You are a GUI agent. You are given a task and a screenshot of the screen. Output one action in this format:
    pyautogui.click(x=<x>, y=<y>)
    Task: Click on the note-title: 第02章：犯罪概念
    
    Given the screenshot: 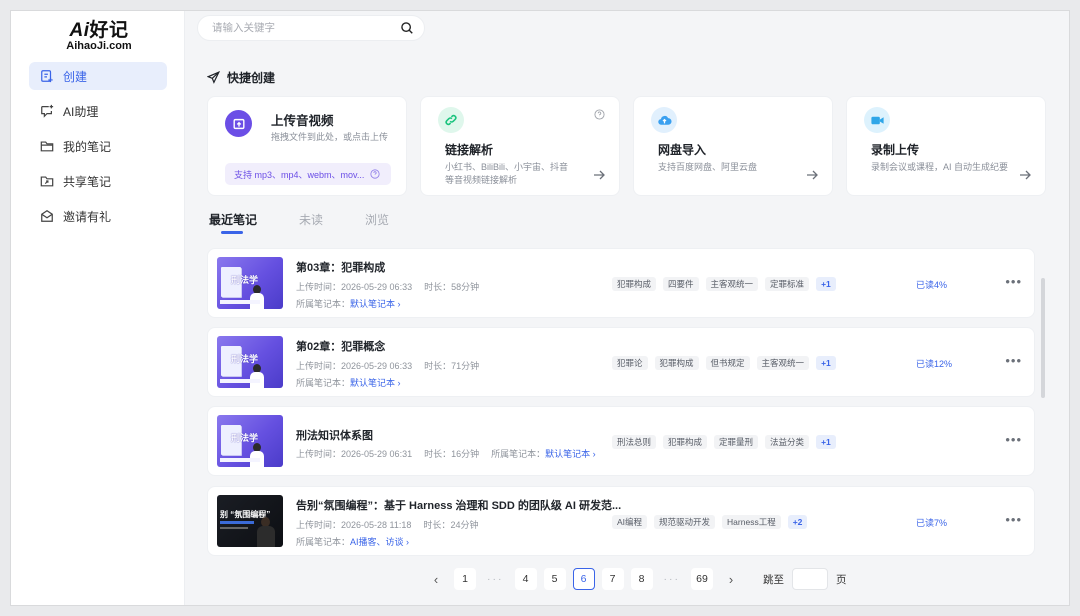 What is the action you would take?
    pyautogui.click(x=340, y=346)
    